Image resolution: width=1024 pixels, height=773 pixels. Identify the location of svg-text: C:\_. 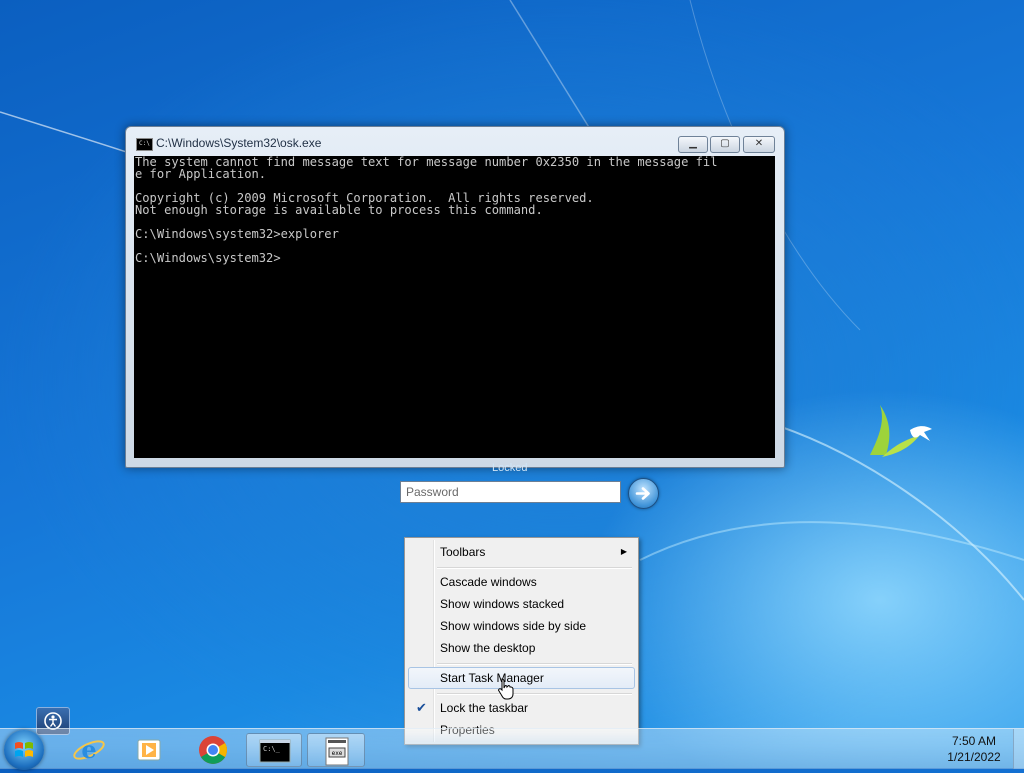
(272, 749).